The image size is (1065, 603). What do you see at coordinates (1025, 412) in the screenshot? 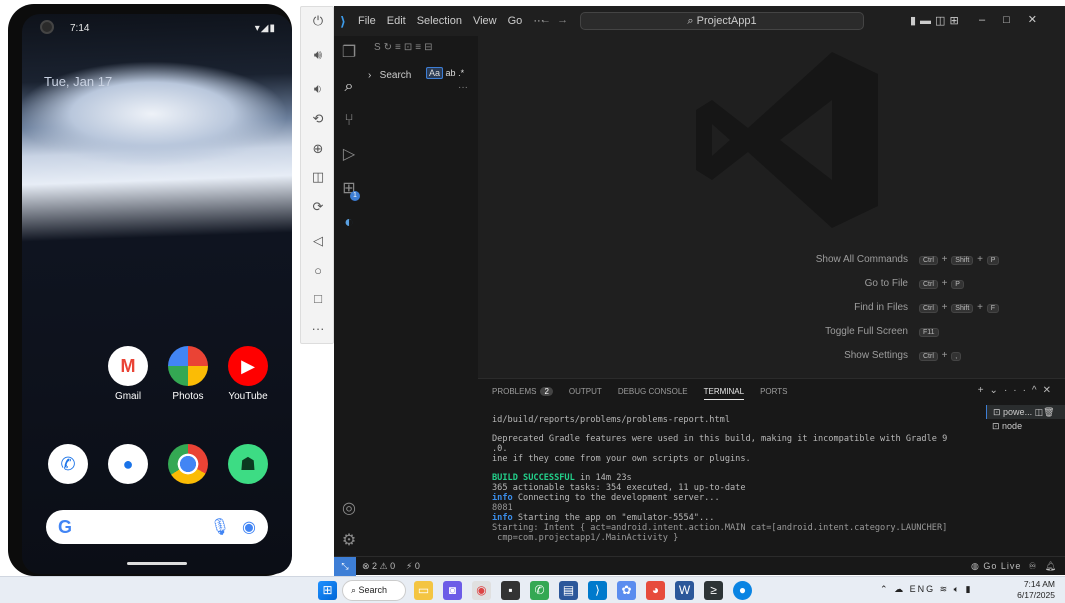
I see `terminal-item-powershell: ⊡ powe... ◫🗑︎` at bounding box center [1025, 412].